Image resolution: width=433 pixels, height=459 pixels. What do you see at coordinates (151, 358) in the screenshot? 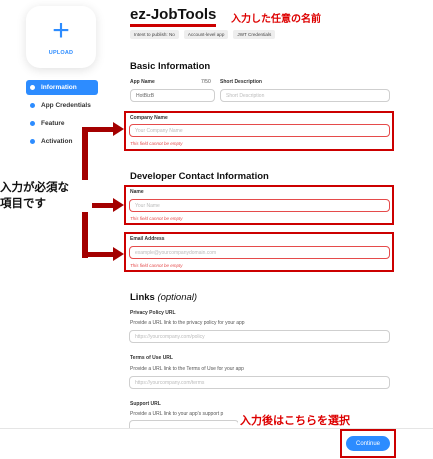
I see `terms-of-use-label: Terms of Use URL` at bounding box center [151, 358].